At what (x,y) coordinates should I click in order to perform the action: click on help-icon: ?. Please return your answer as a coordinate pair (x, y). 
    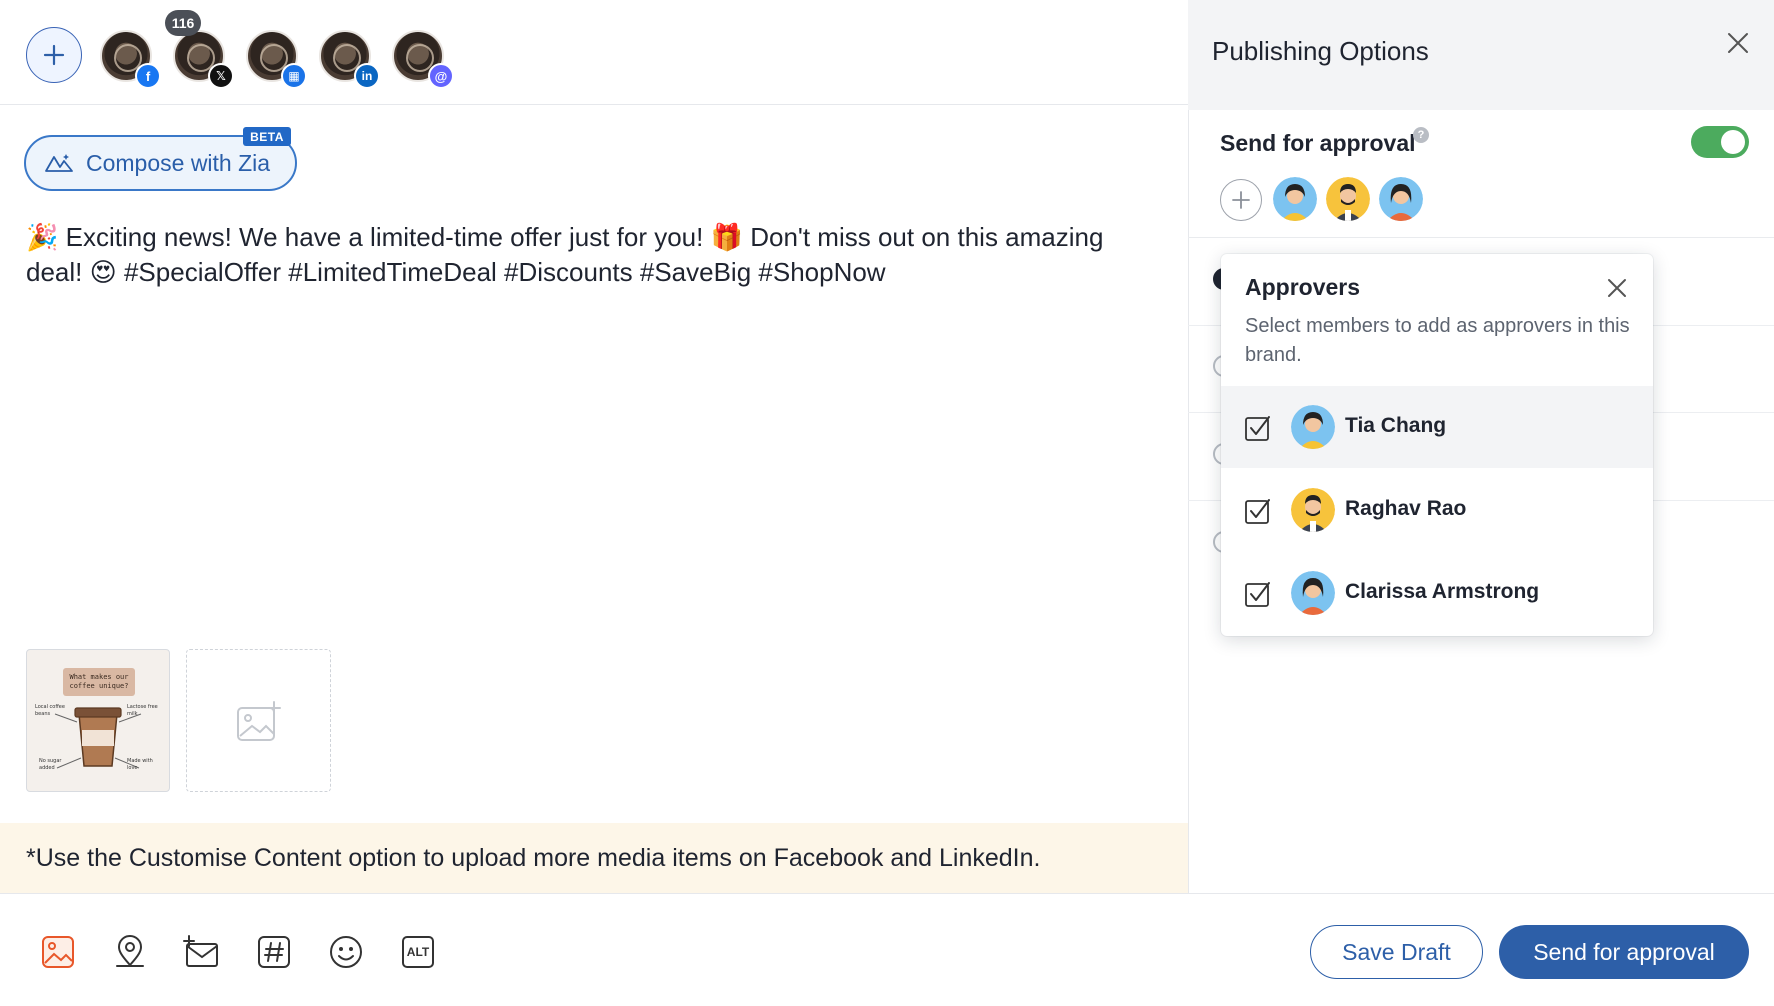
    Looking at the image, I should click on (1421, 135).